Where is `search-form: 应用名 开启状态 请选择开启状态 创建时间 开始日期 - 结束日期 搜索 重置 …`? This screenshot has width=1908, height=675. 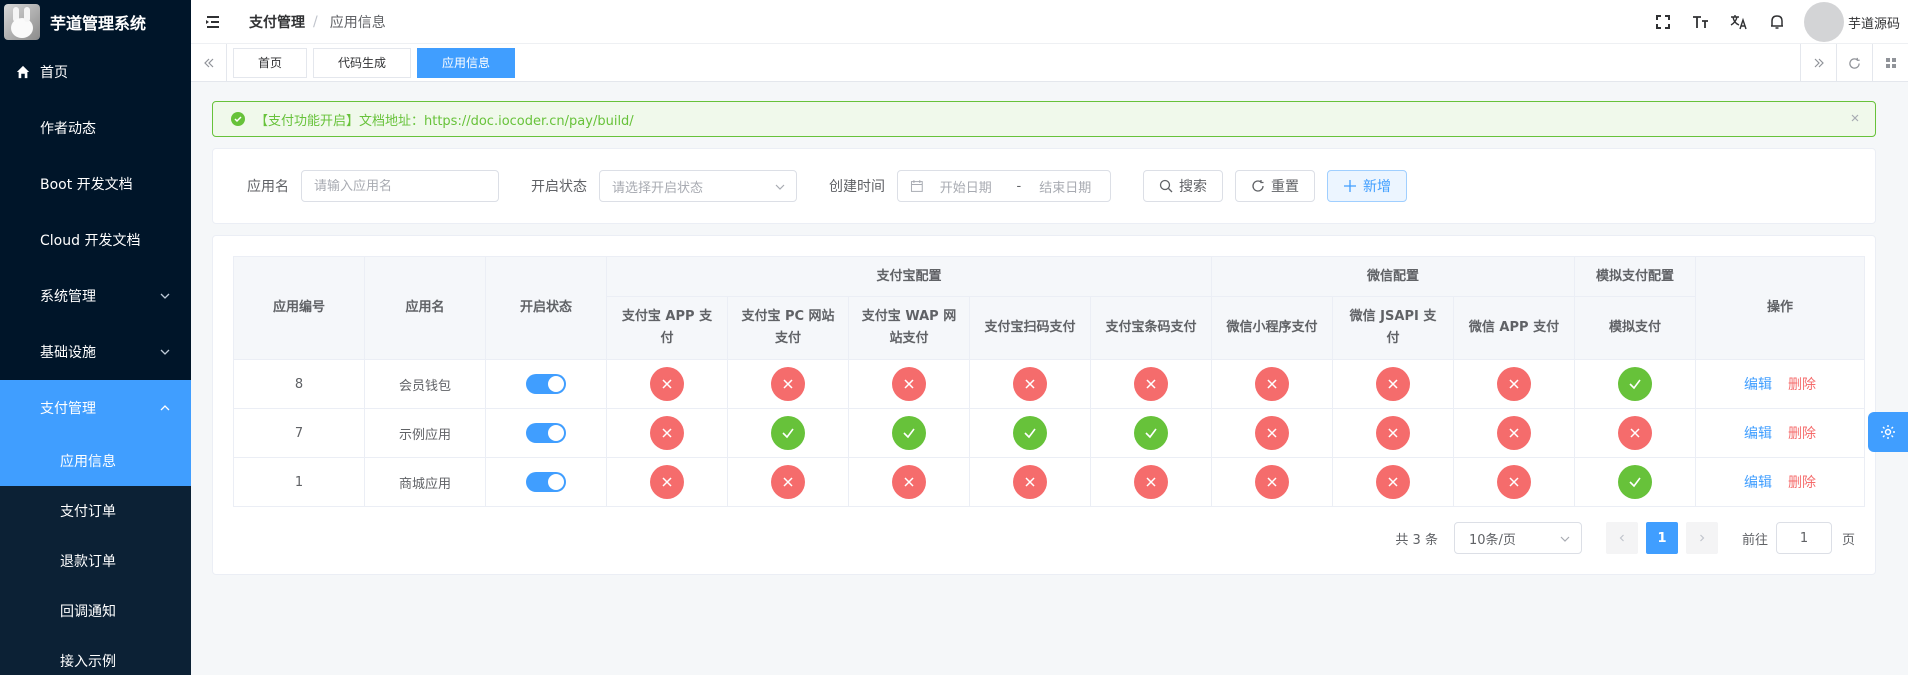
search-form: 应用名 开启状态 请选择开启状态 创建时间 开始日期 - 结束日期 搜索 重置 … is located at coordinates (1044, 186).